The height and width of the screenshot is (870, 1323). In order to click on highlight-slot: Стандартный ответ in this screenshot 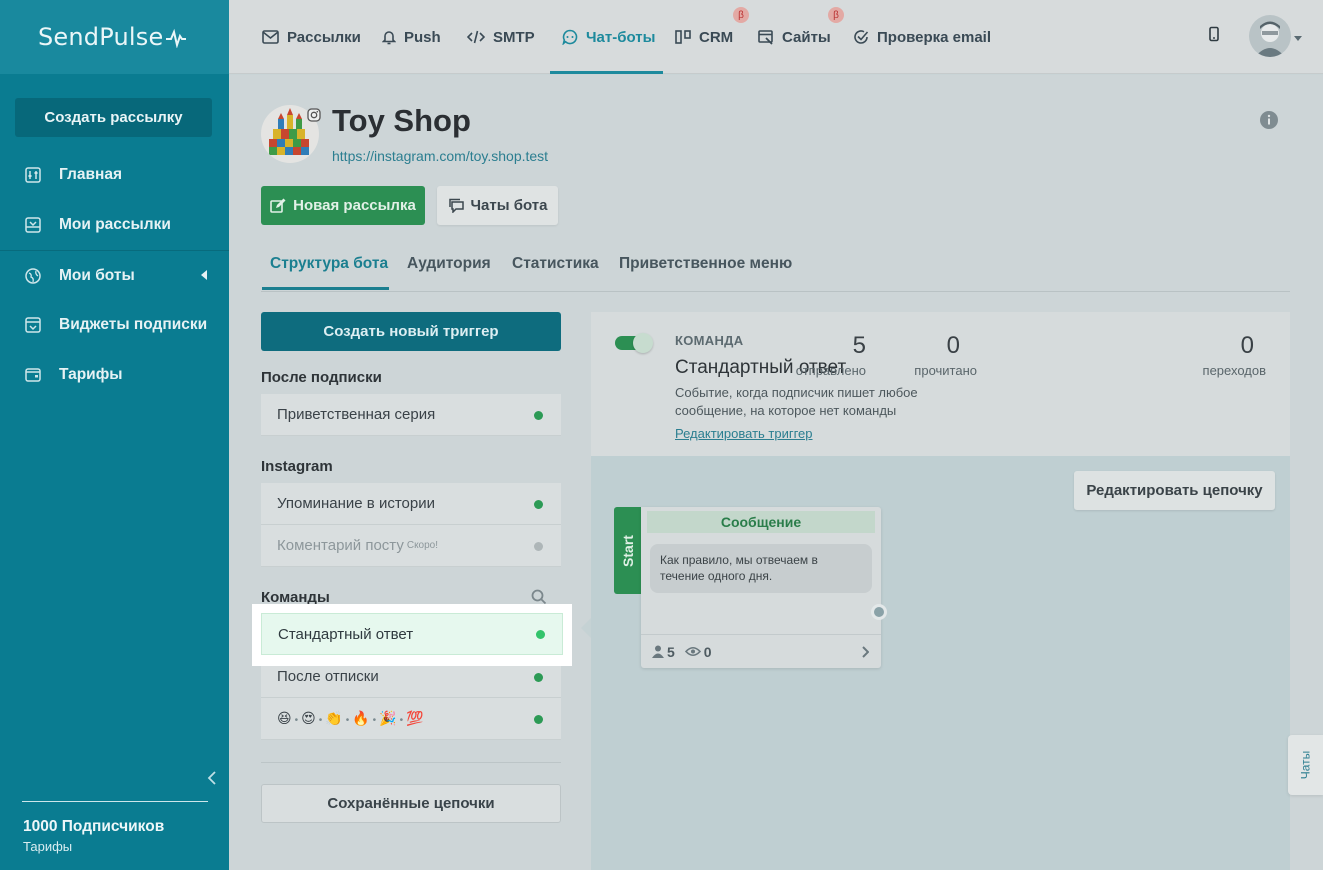, I will do `click(412, 635)`.